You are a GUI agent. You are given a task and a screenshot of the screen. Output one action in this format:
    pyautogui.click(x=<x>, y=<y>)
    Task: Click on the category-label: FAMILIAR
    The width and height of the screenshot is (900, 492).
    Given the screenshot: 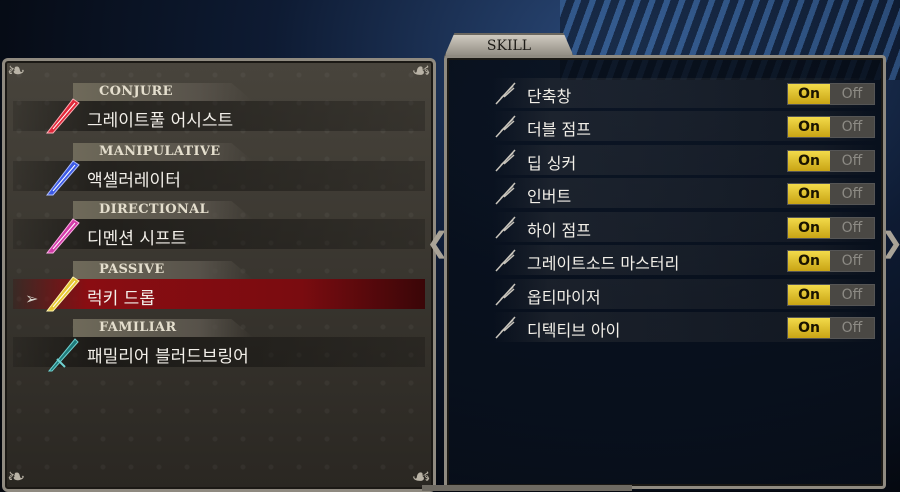 What is the action you would take?
    pyautogui.click(x=138, y=327)
    